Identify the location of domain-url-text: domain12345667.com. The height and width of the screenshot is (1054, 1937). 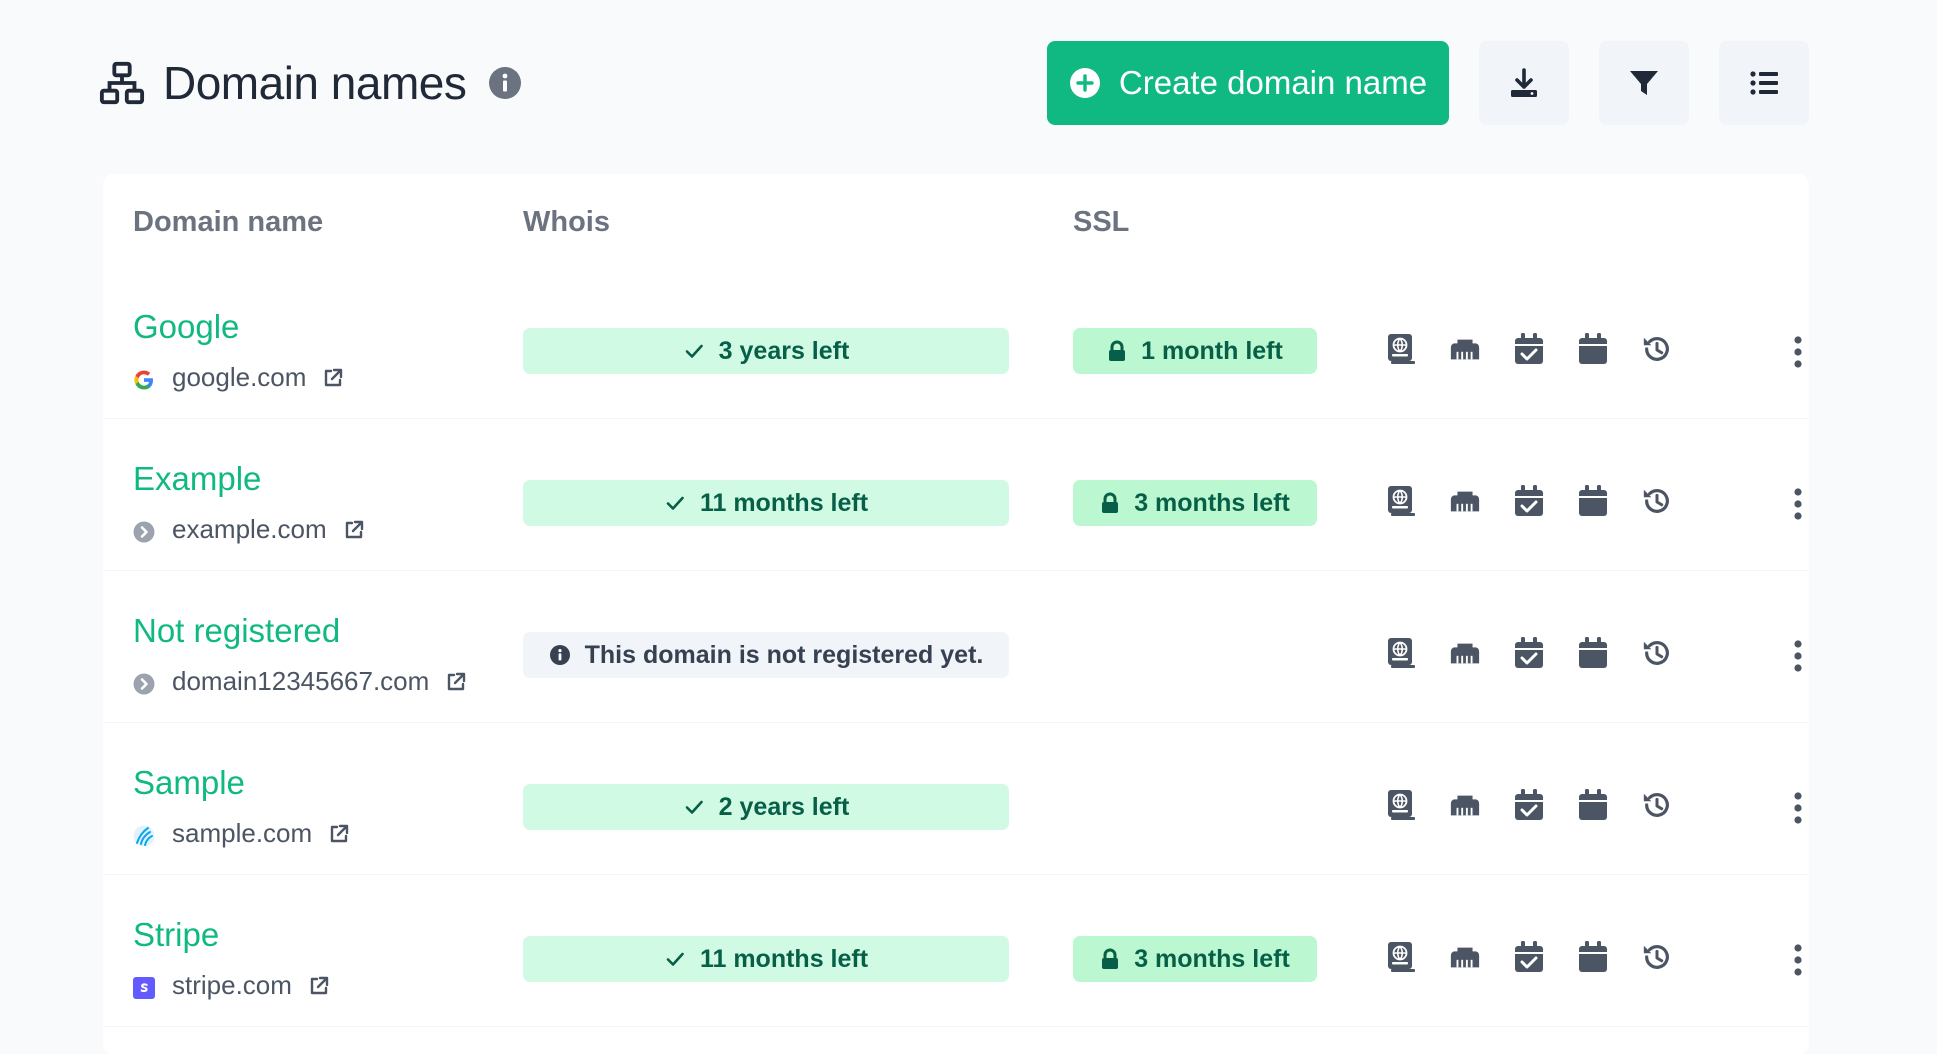
(301, 681).